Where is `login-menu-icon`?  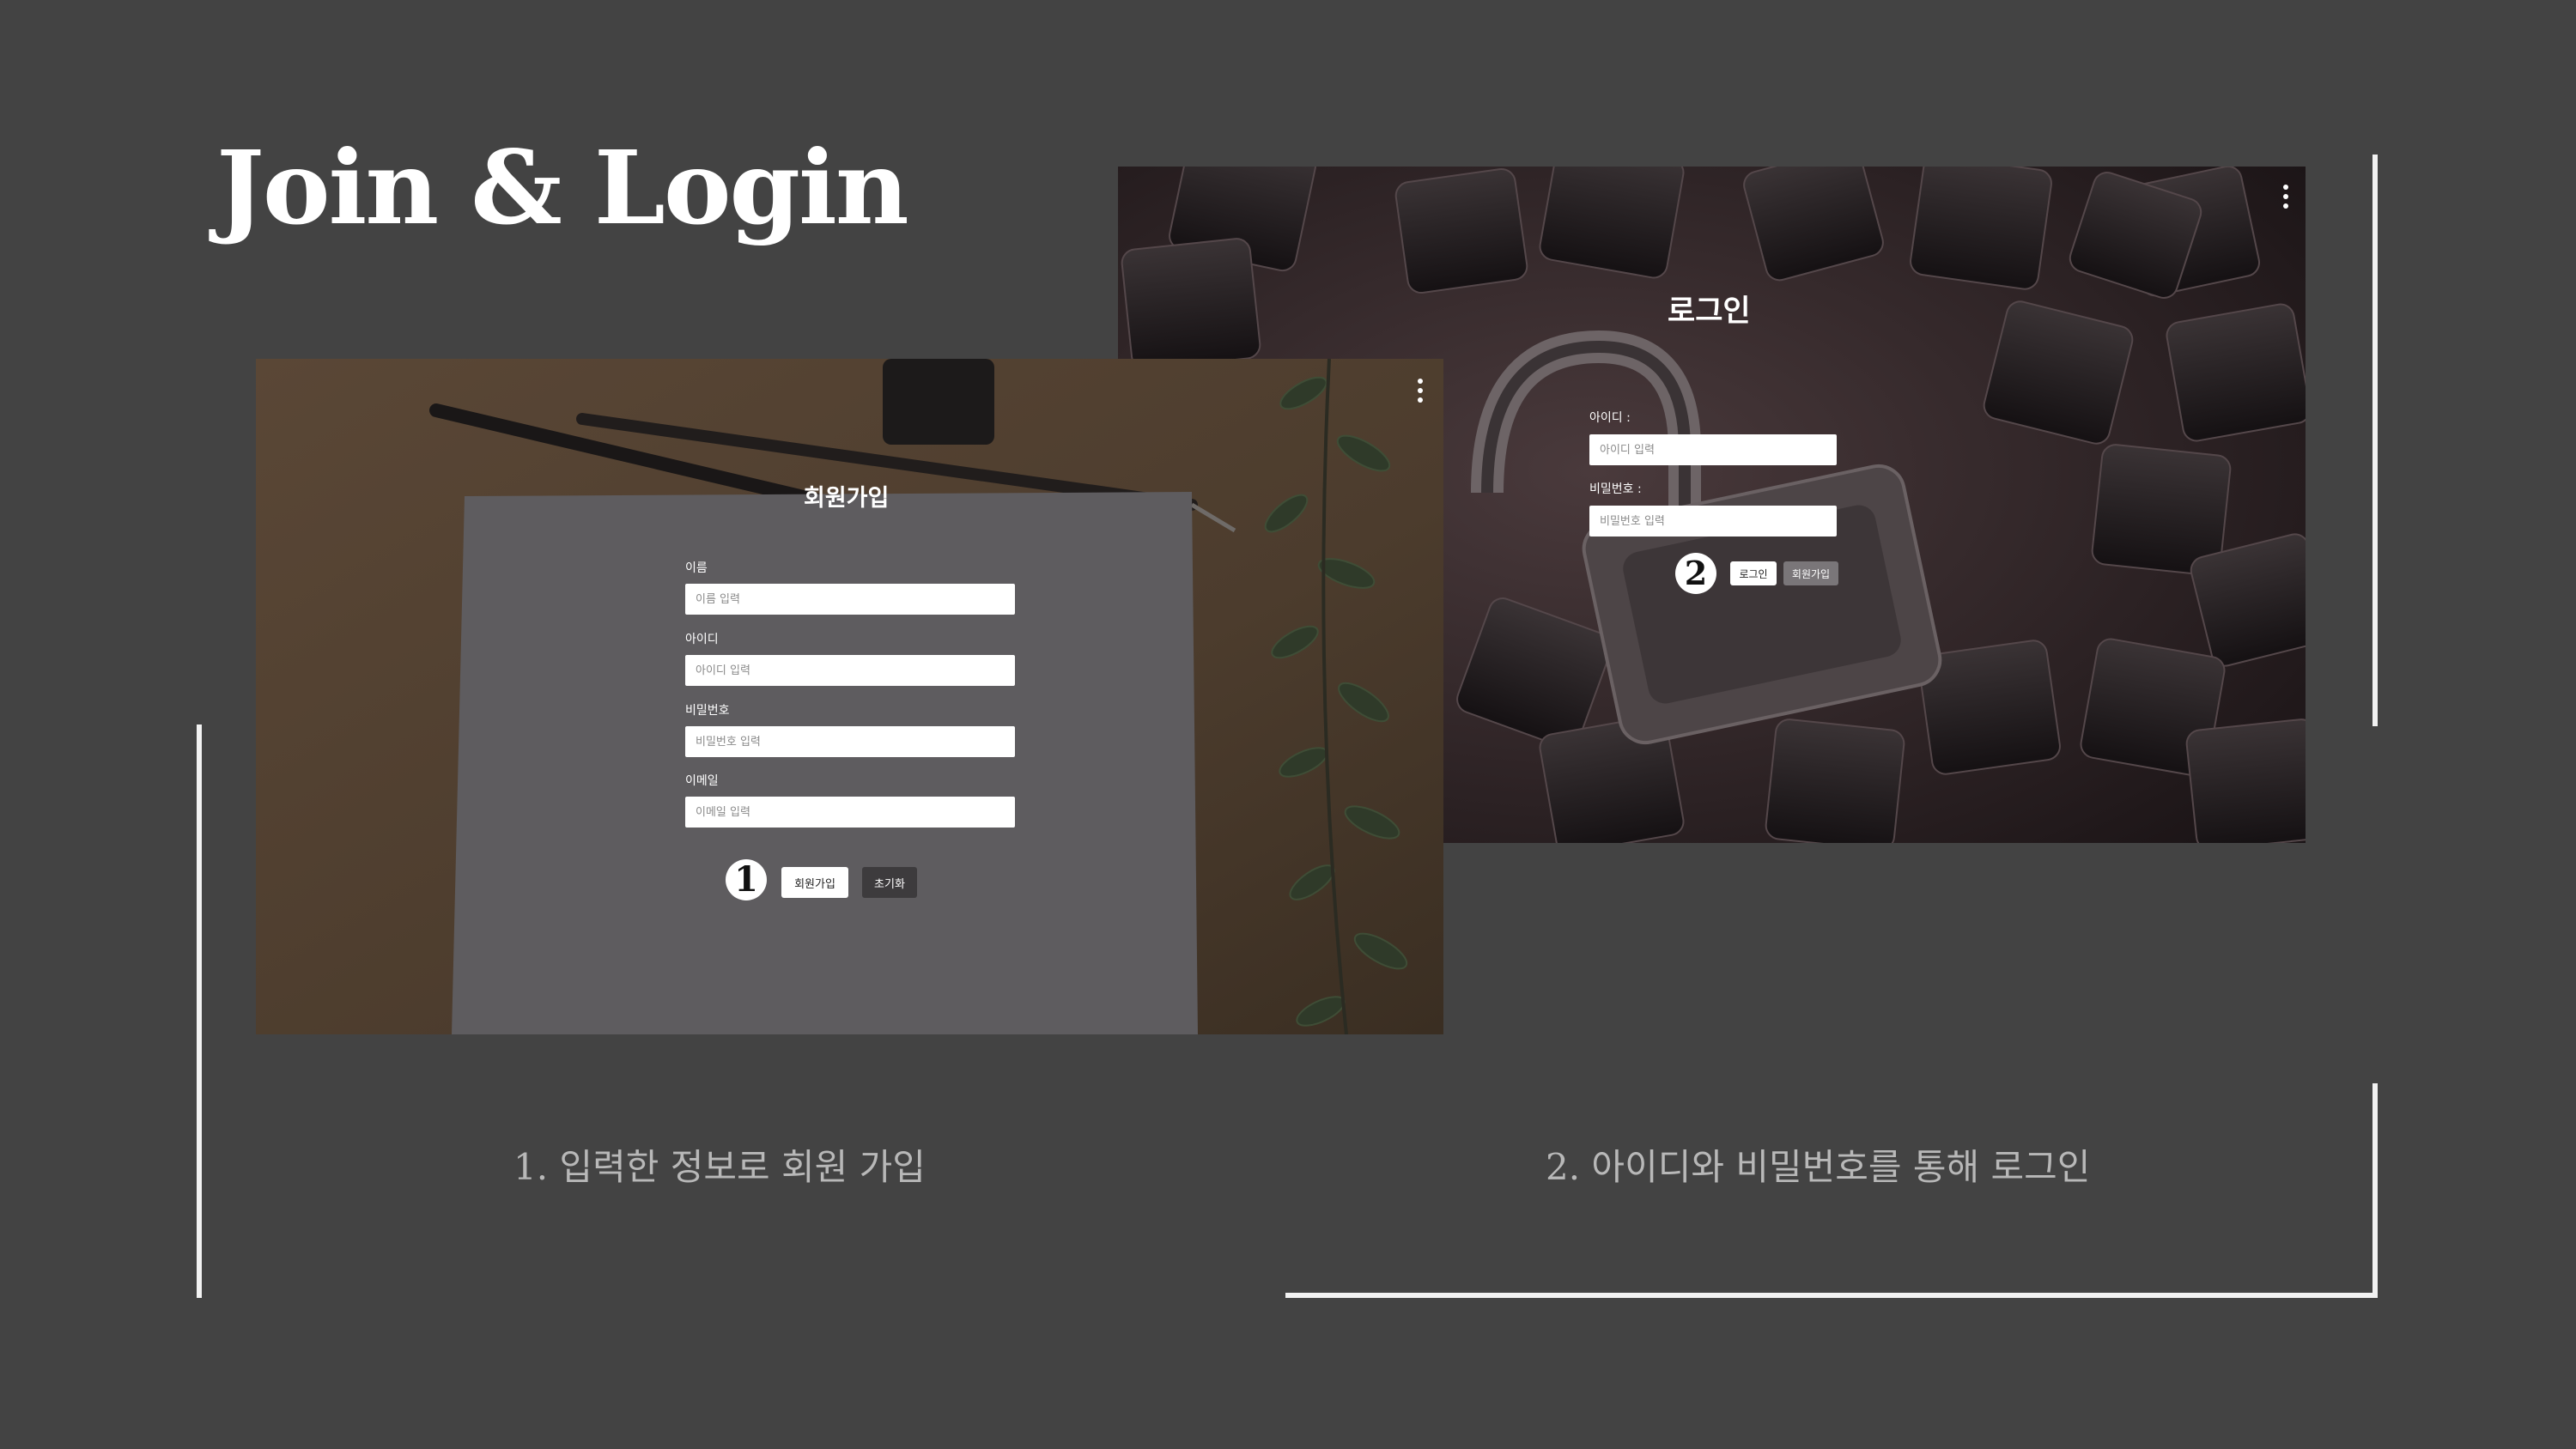 login-menu-icon is located at coordinates (2285, 199).